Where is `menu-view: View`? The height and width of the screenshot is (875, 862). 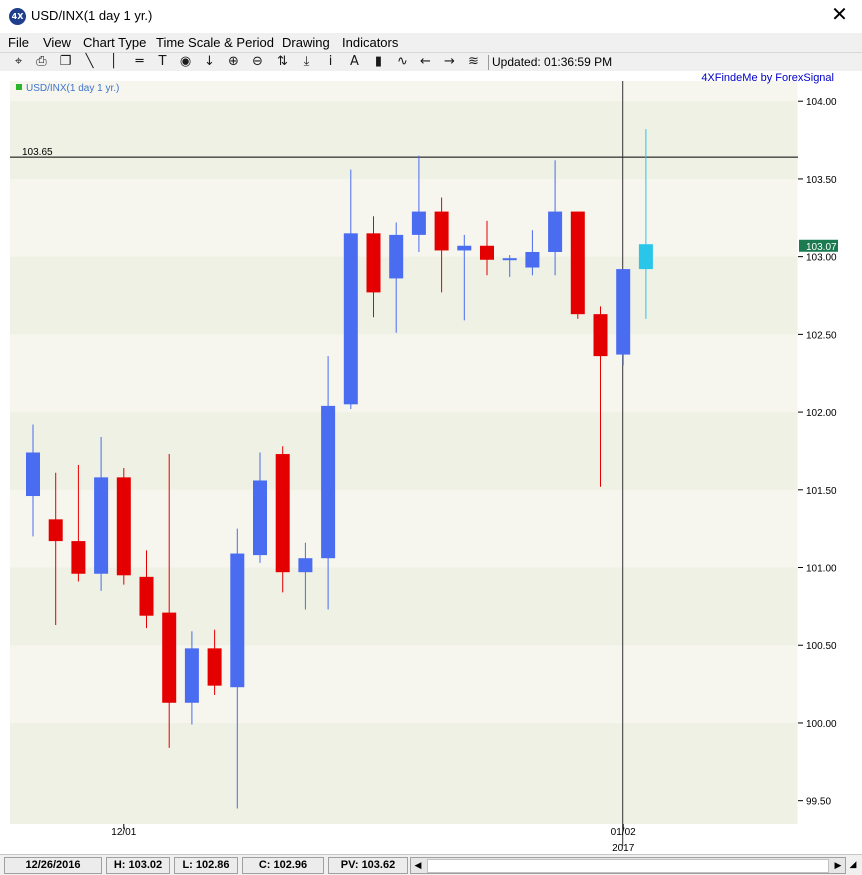 menu-view: View is located at coordinates (57, 42).